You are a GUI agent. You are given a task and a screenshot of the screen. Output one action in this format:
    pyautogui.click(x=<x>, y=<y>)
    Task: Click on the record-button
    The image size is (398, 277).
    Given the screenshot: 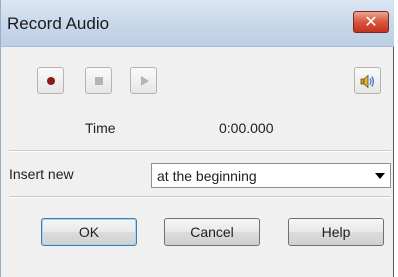 What is the action you would take?
    pyautogui.click(x=50, y=80)
    